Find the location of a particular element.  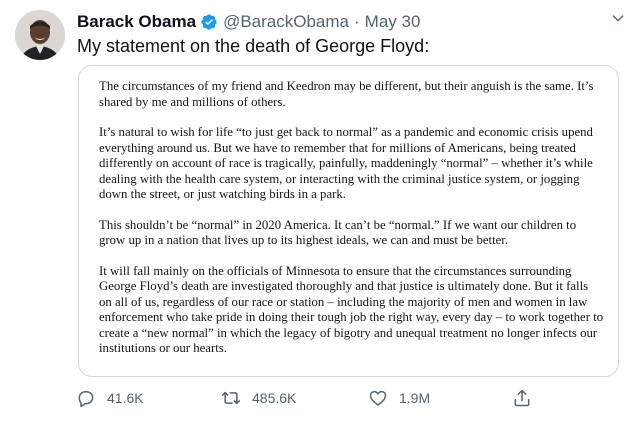

share-button is located at coordinates (522, 398).